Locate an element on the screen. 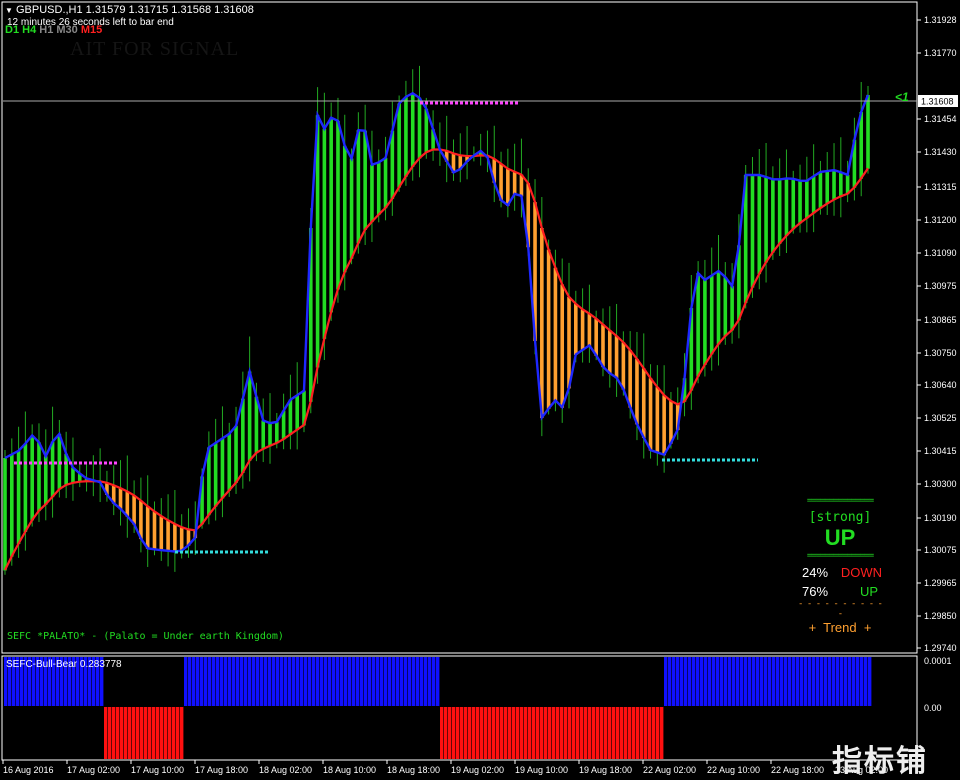 The width and height of the screenshot is (960, 780). price-label: 1.31315 is located at coordinates (940, 187).